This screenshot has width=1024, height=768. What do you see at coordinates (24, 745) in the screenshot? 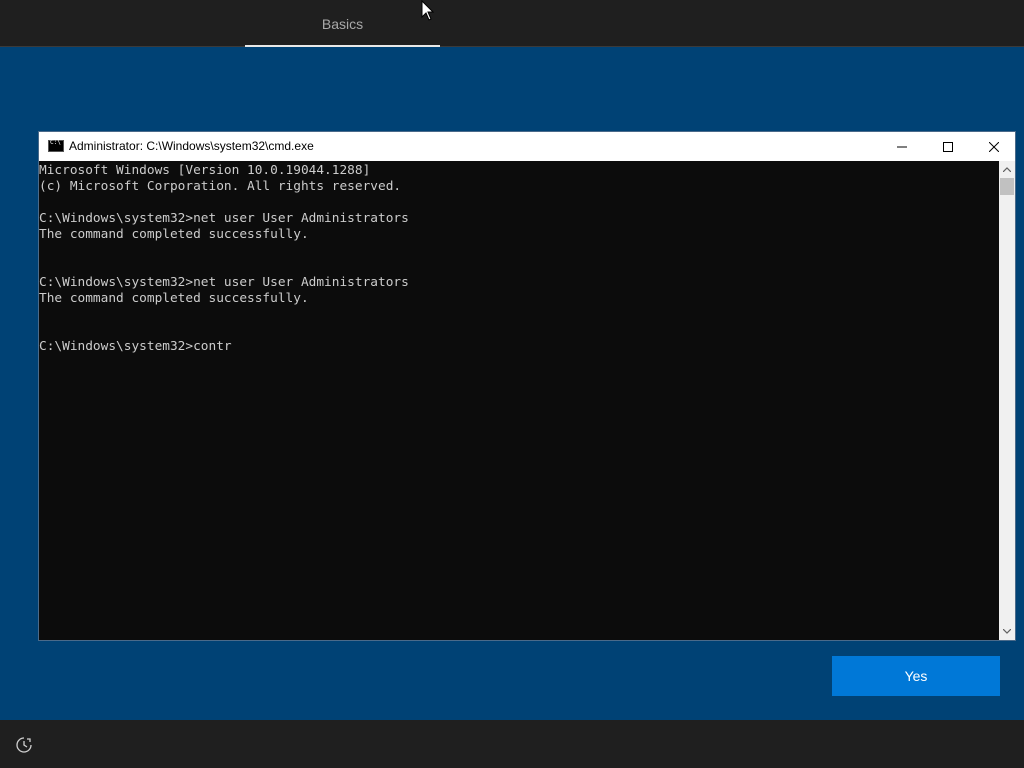
I see `ease-of-access-icon` at bounding box center [24, 745].